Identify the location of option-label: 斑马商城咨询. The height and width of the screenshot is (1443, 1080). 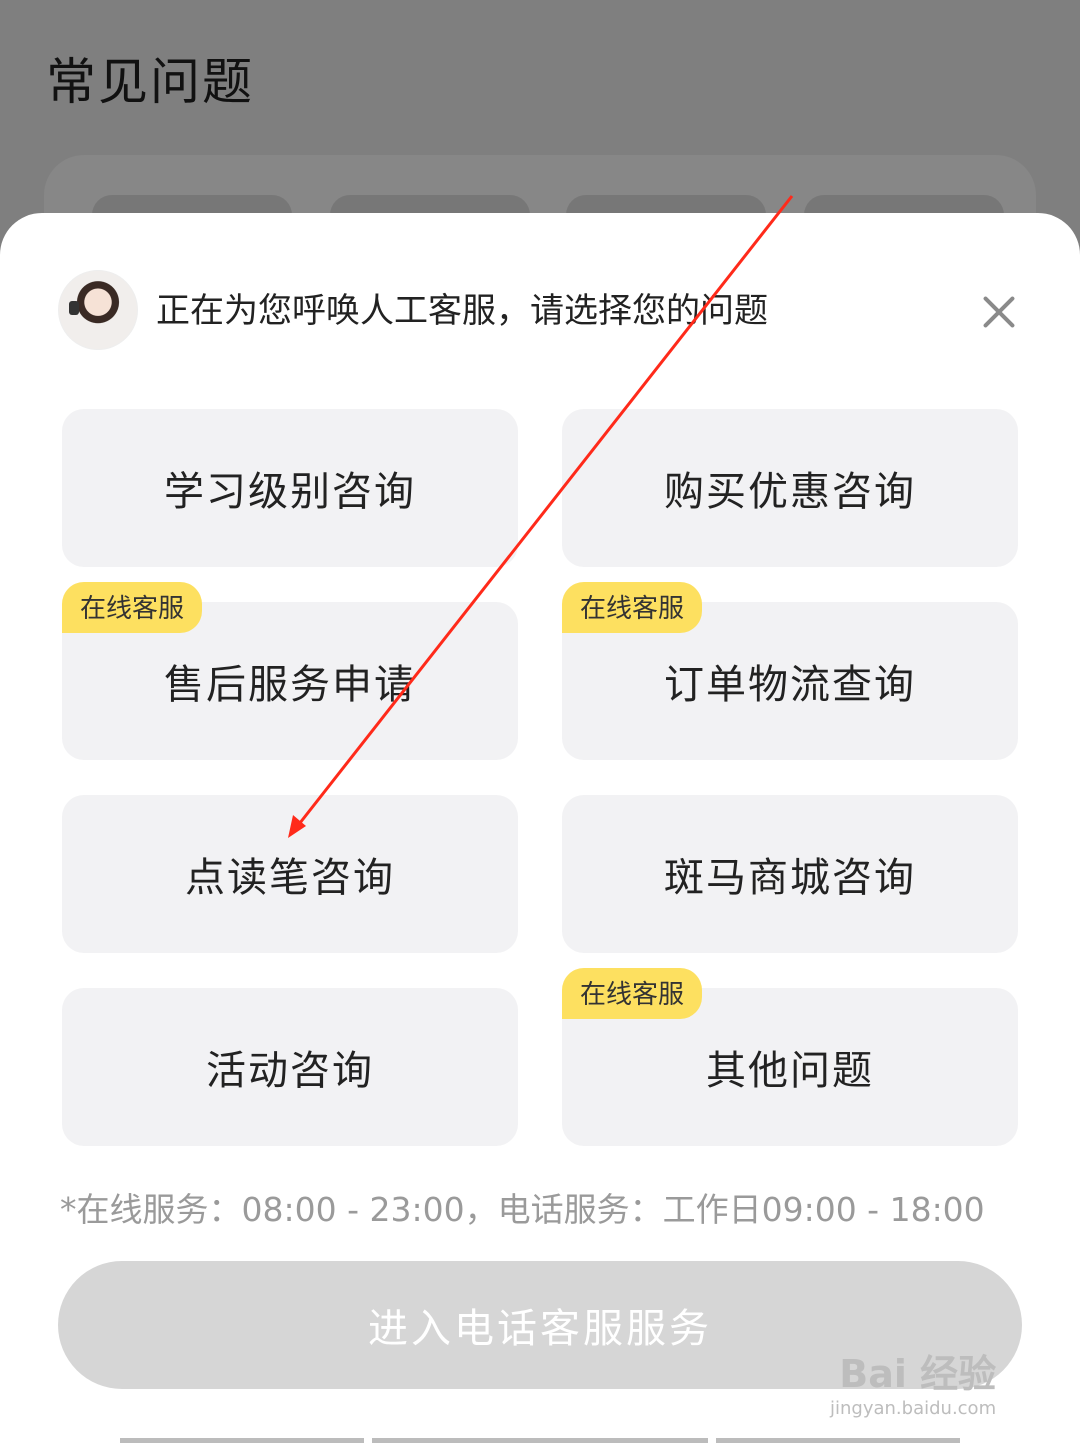
(790, 878).